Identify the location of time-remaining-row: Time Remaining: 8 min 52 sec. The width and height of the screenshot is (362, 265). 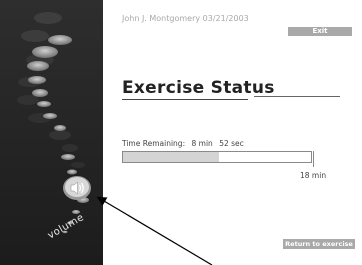
(185, 143).